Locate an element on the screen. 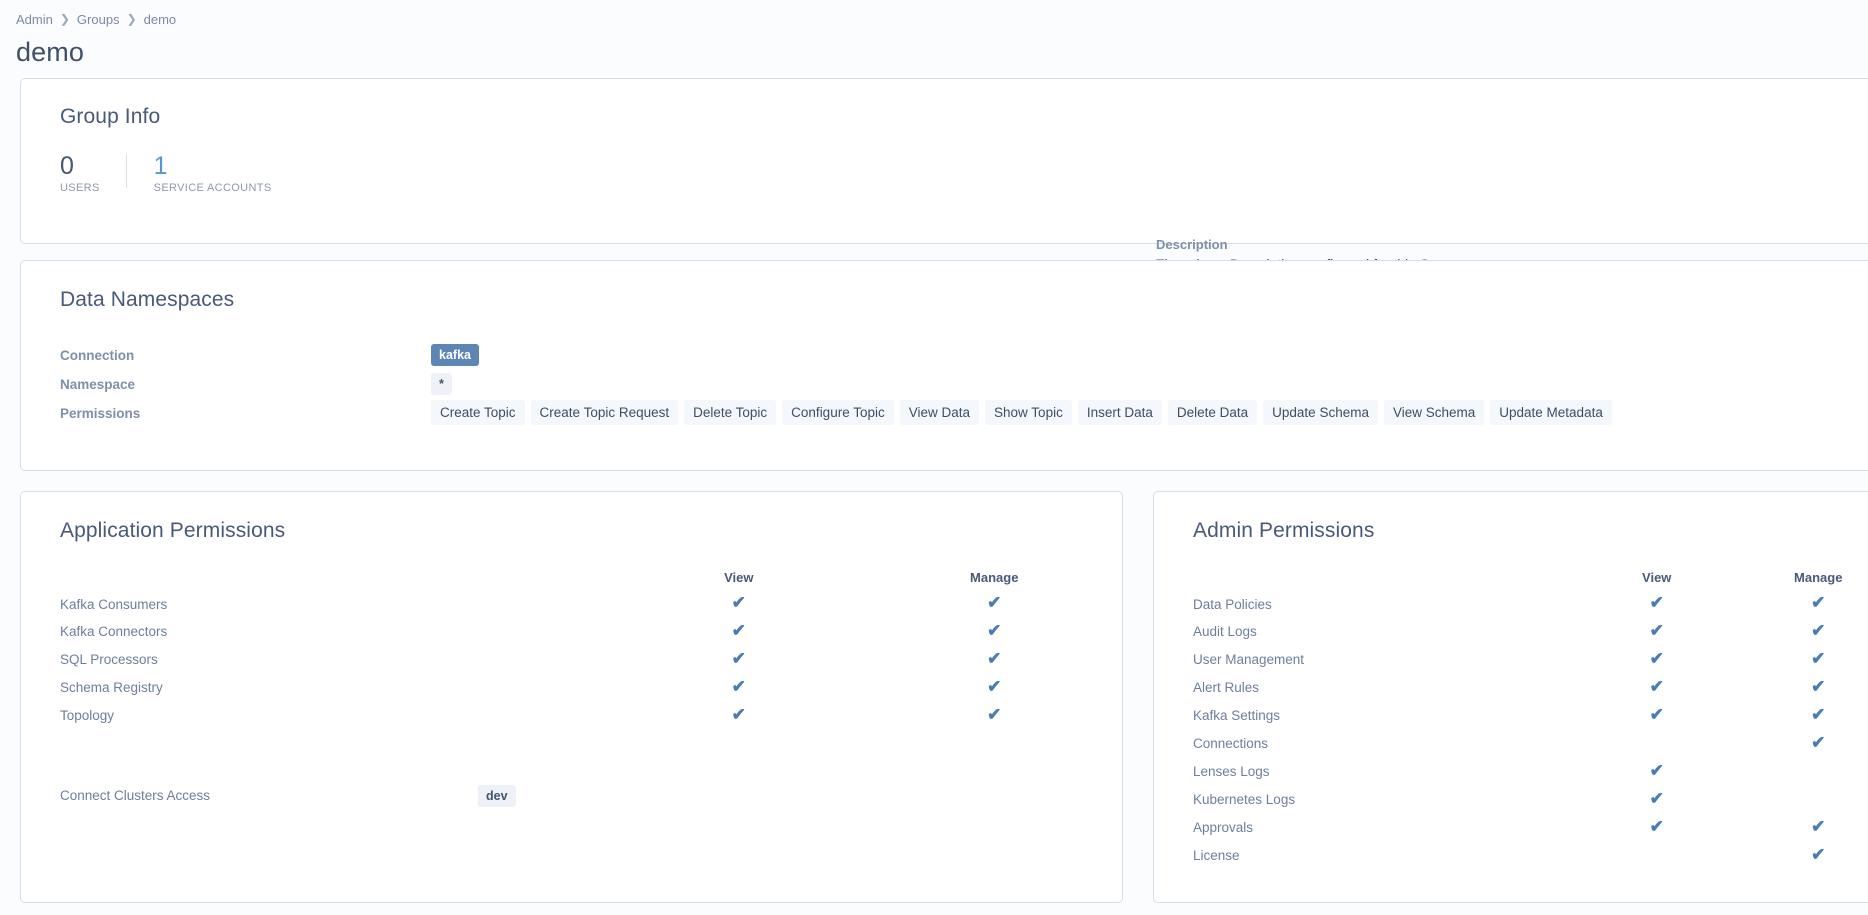 This screenshot has height=915, width=1868. table-row: User Management ✔ ✔ is located at coordinates (1511, 659).